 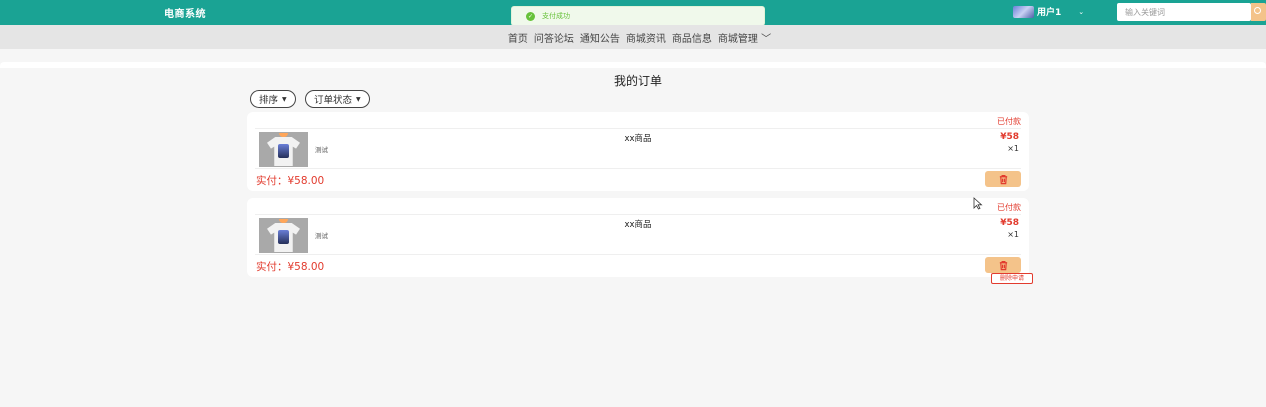 I want to click on nav-item-notices: 通知公告, so click(x=600, y=37).